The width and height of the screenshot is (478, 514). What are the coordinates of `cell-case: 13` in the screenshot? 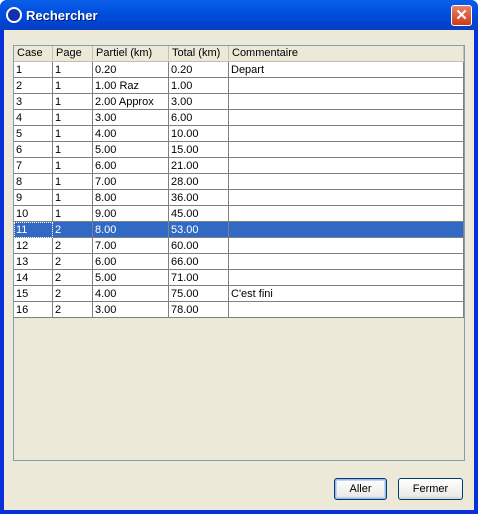 It's located at (33, 262).